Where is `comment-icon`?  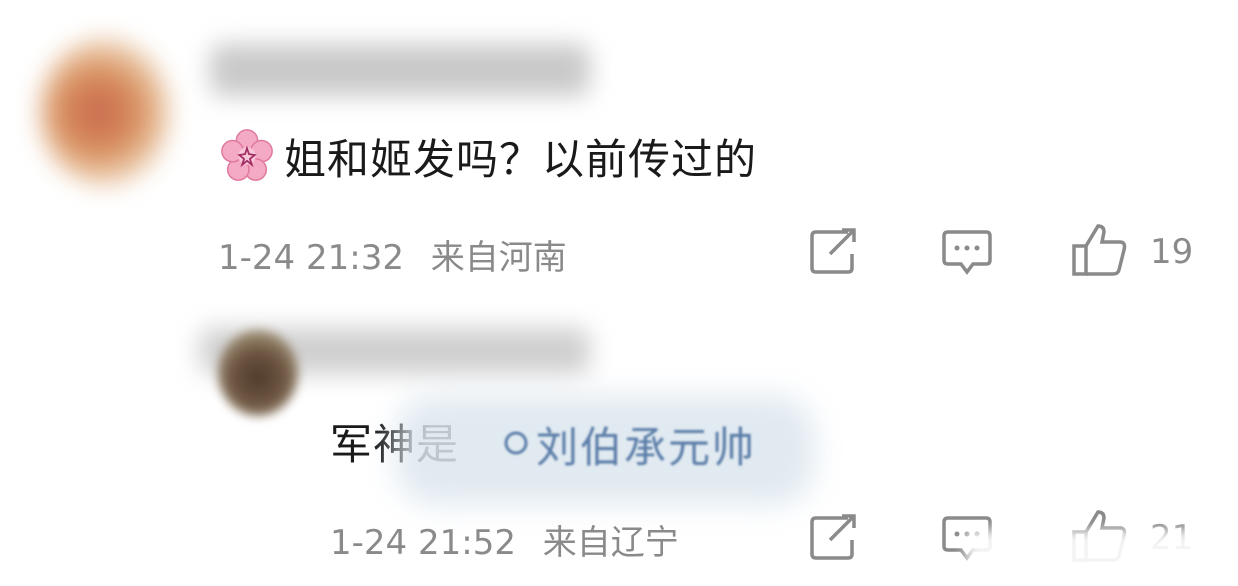 comment-icon is located at coordinates (967, 252).